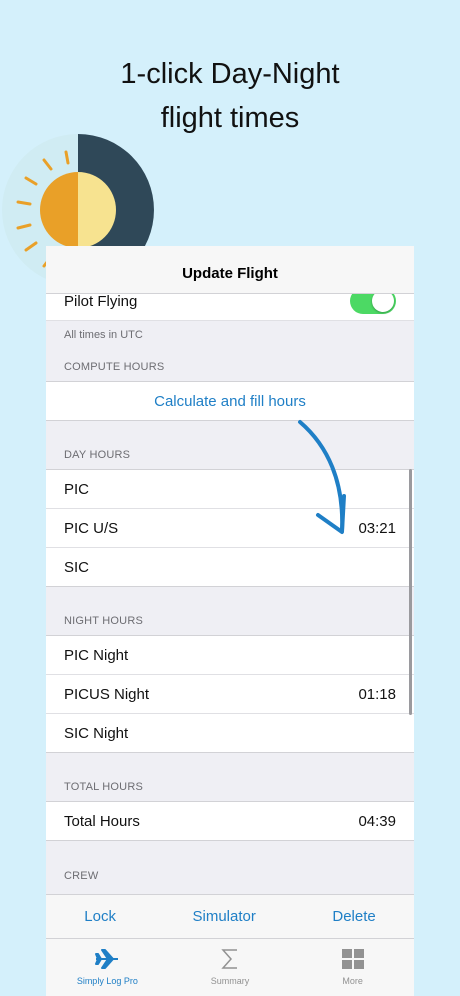  I want to click on bottom-toolbar: Lock Simulator Delete, so click(230, 916).